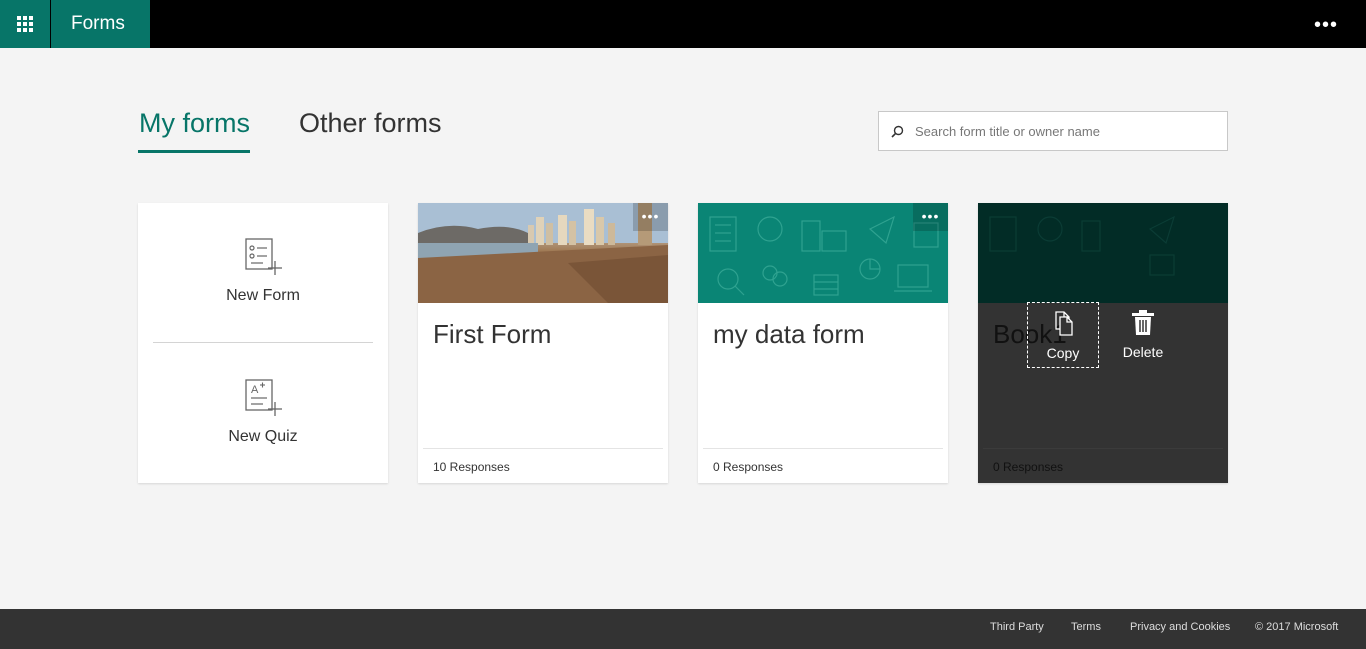 The width and height of the screenshot is (1366, 649). I want to click on active-tab-indicator, so click(194, 151).